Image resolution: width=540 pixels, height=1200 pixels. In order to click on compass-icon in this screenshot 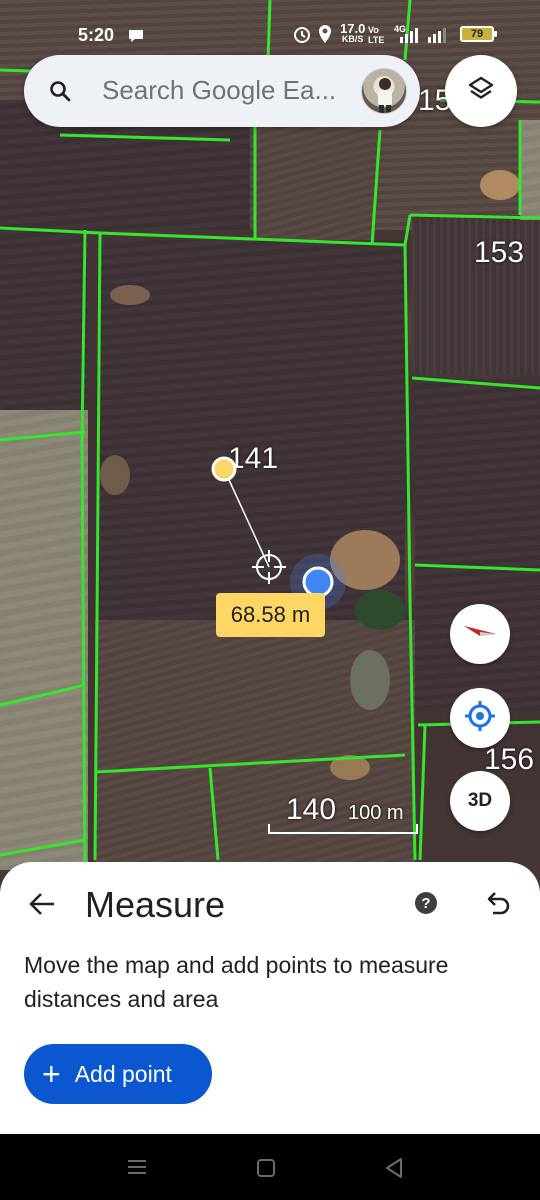, I will do `click(480, 634)`.